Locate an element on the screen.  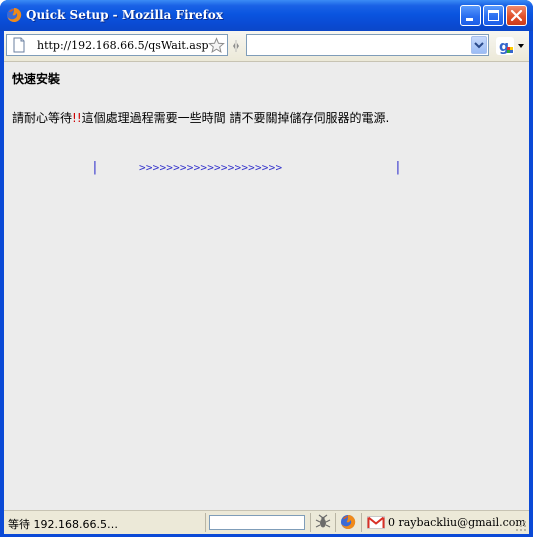
google-icon: g is located at coordinates (505, 46).